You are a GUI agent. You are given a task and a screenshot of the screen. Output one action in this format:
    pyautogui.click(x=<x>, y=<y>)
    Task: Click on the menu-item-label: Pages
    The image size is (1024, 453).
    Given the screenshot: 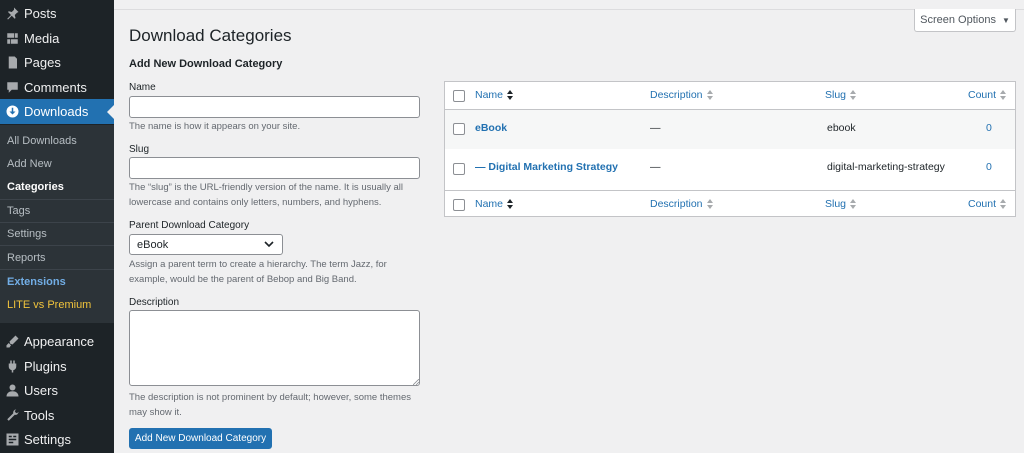 What is the action you would take?
    pyautogui.click(x=42, y=62)
    